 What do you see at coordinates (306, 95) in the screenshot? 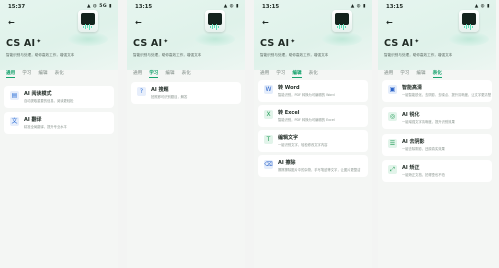
I see `card-desc: 智能识别，PDF 转换为可编辑的 Word` at bounding box center [306, 95].